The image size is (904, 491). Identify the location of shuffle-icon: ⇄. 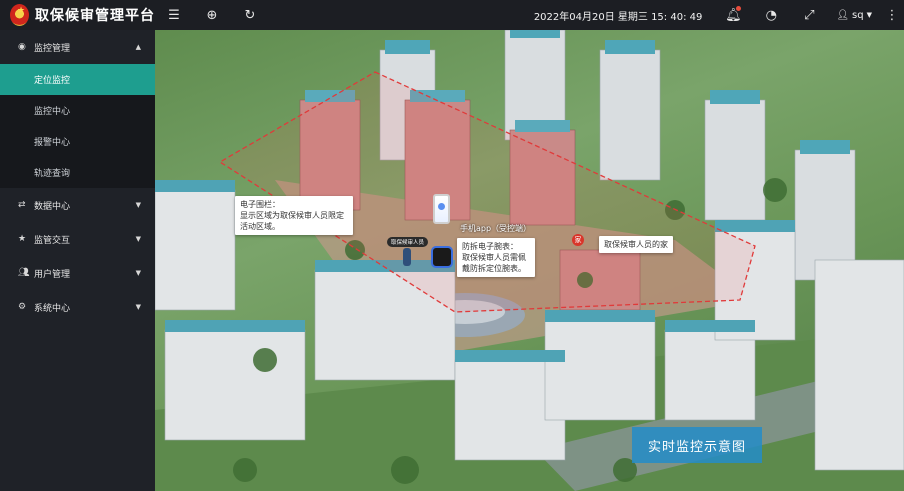
(22, 205).